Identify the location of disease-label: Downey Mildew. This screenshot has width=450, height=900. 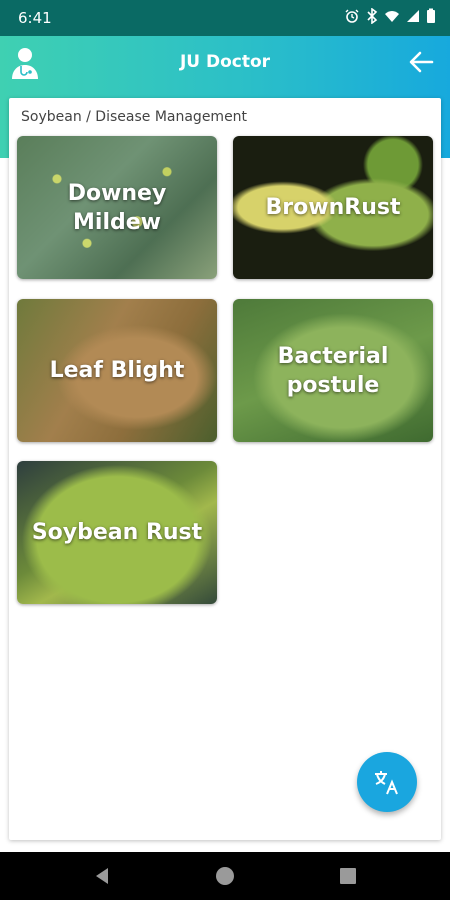
(117, 207).